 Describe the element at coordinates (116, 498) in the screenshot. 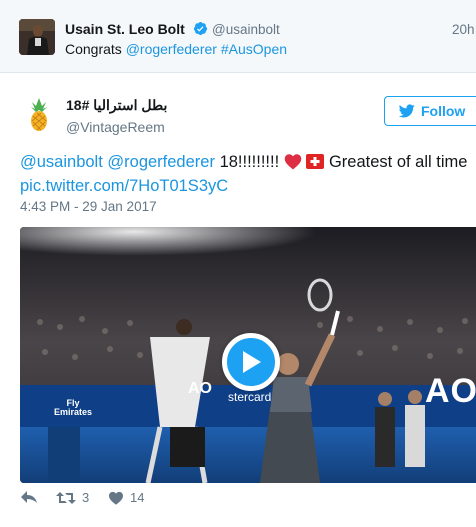

I see `heart-icon` at that location.